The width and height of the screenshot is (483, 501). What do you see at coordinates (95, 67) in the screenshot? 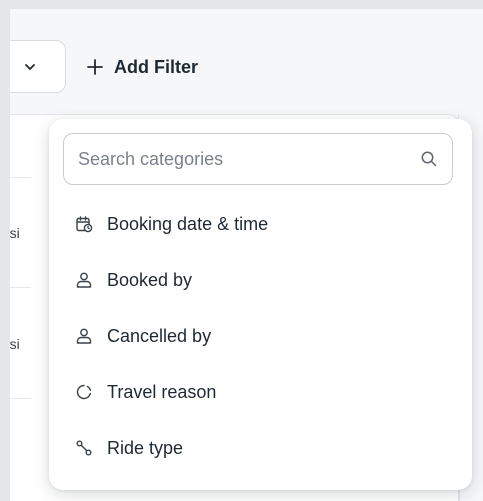
I see `plus-icon` at bounding box center [95, 67].